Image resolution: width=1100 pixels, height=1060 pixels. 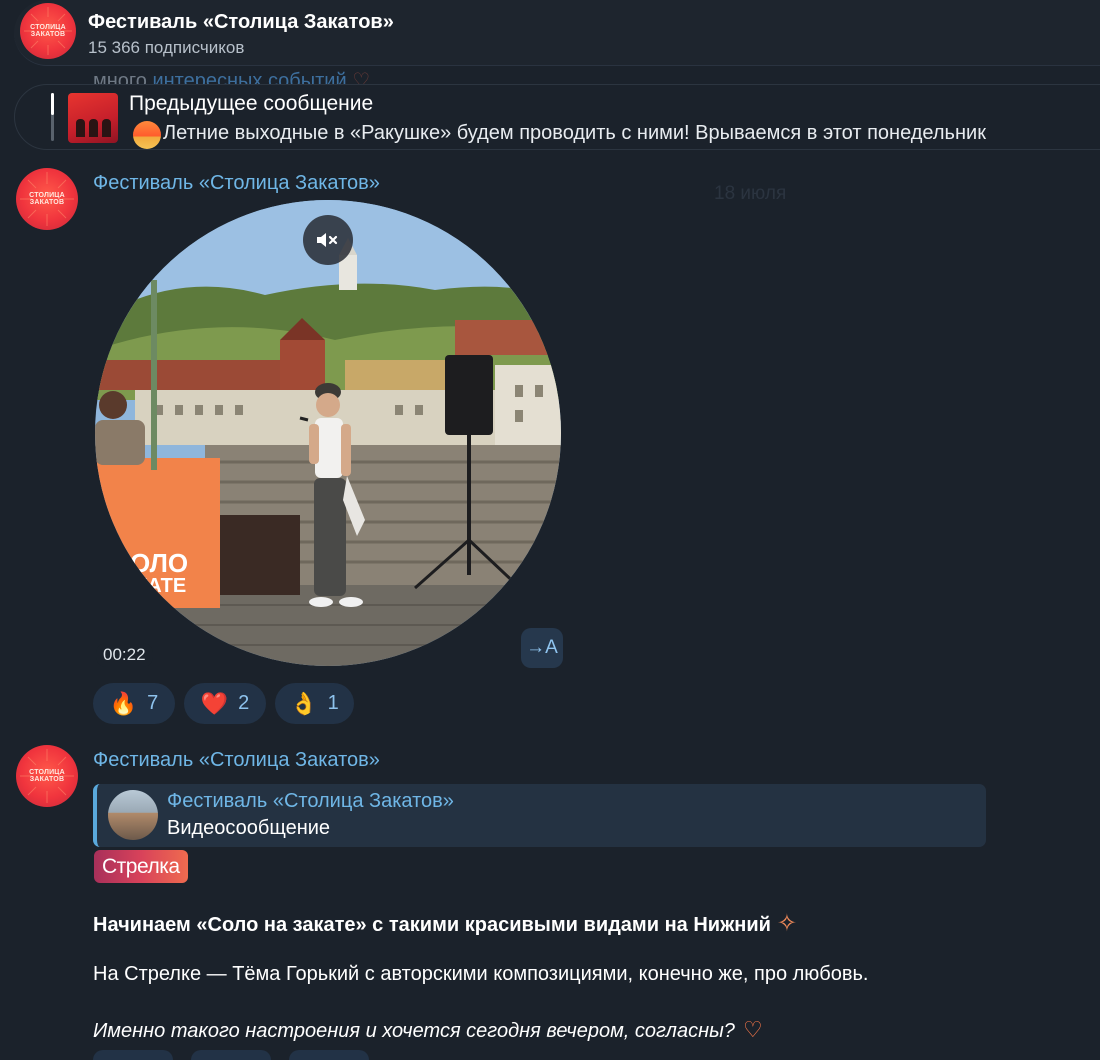 I want to click on channel-avatar: СТОЛИЦА ЗАКАТОВ, so click(x=48, y=31).